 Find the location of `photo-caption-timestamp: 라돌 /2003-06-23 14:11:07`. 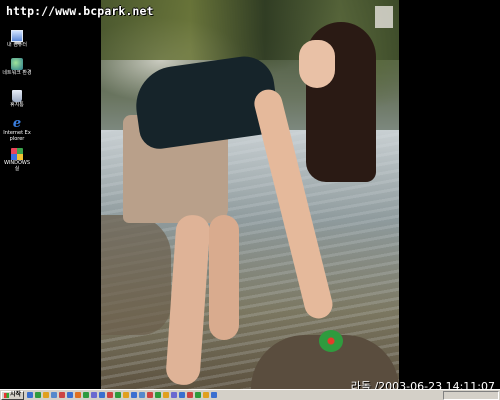

photo-caption-timestamp: 라돌 /2003-06-23 14:11:07 is located at coordinates (422, 384).